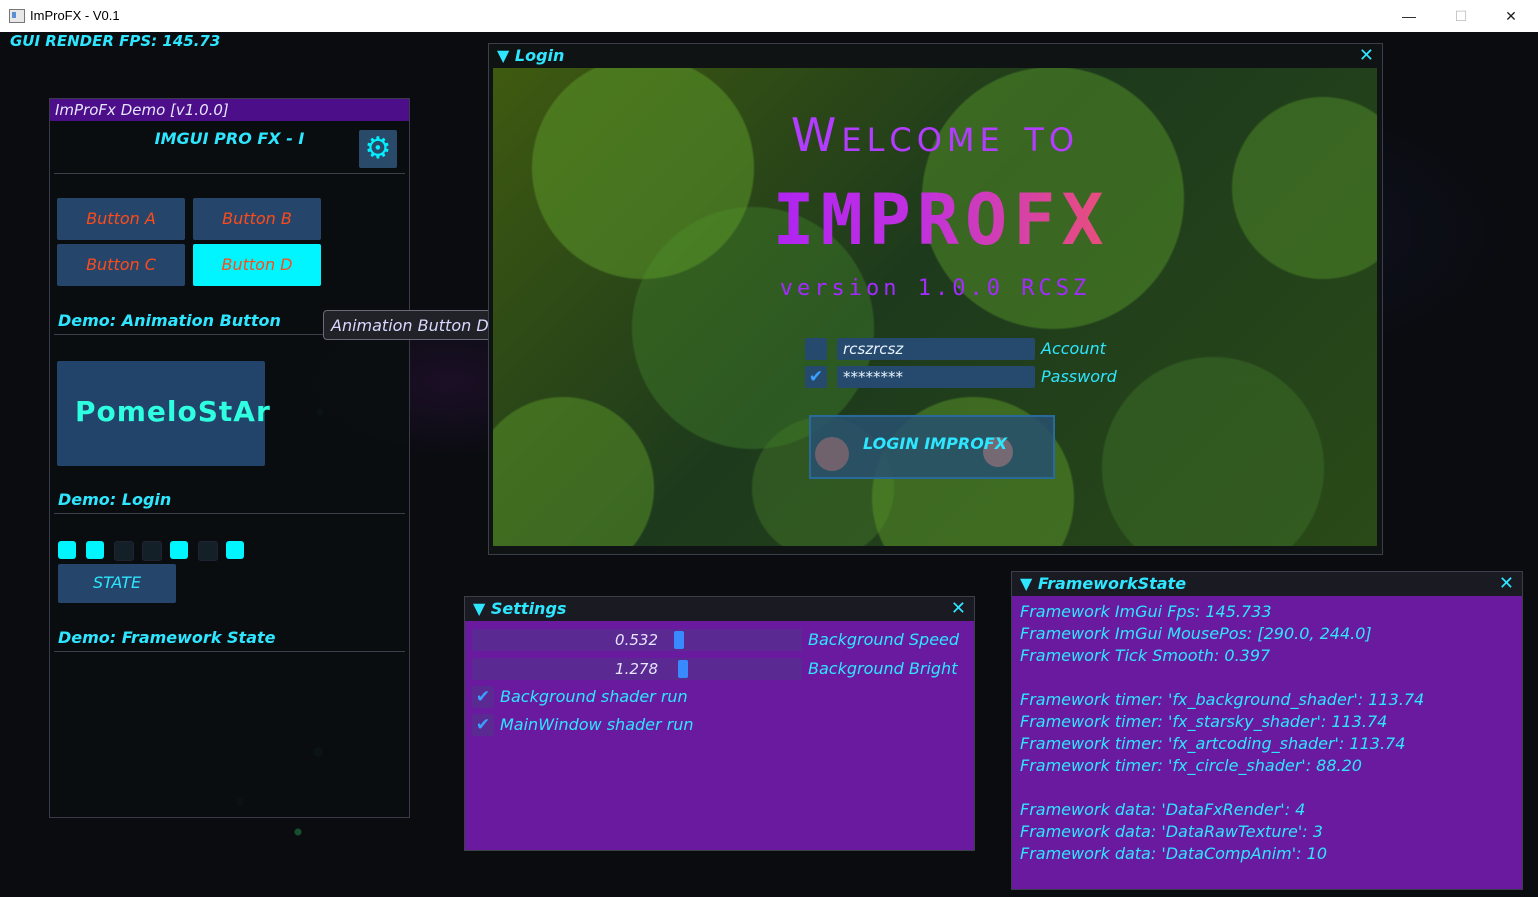 This screenshot has width=1538, height=897. What do you see at coordinates (816, 349) in the screenshot?
I see `account-checkbox` at bounding box center [816, 349].